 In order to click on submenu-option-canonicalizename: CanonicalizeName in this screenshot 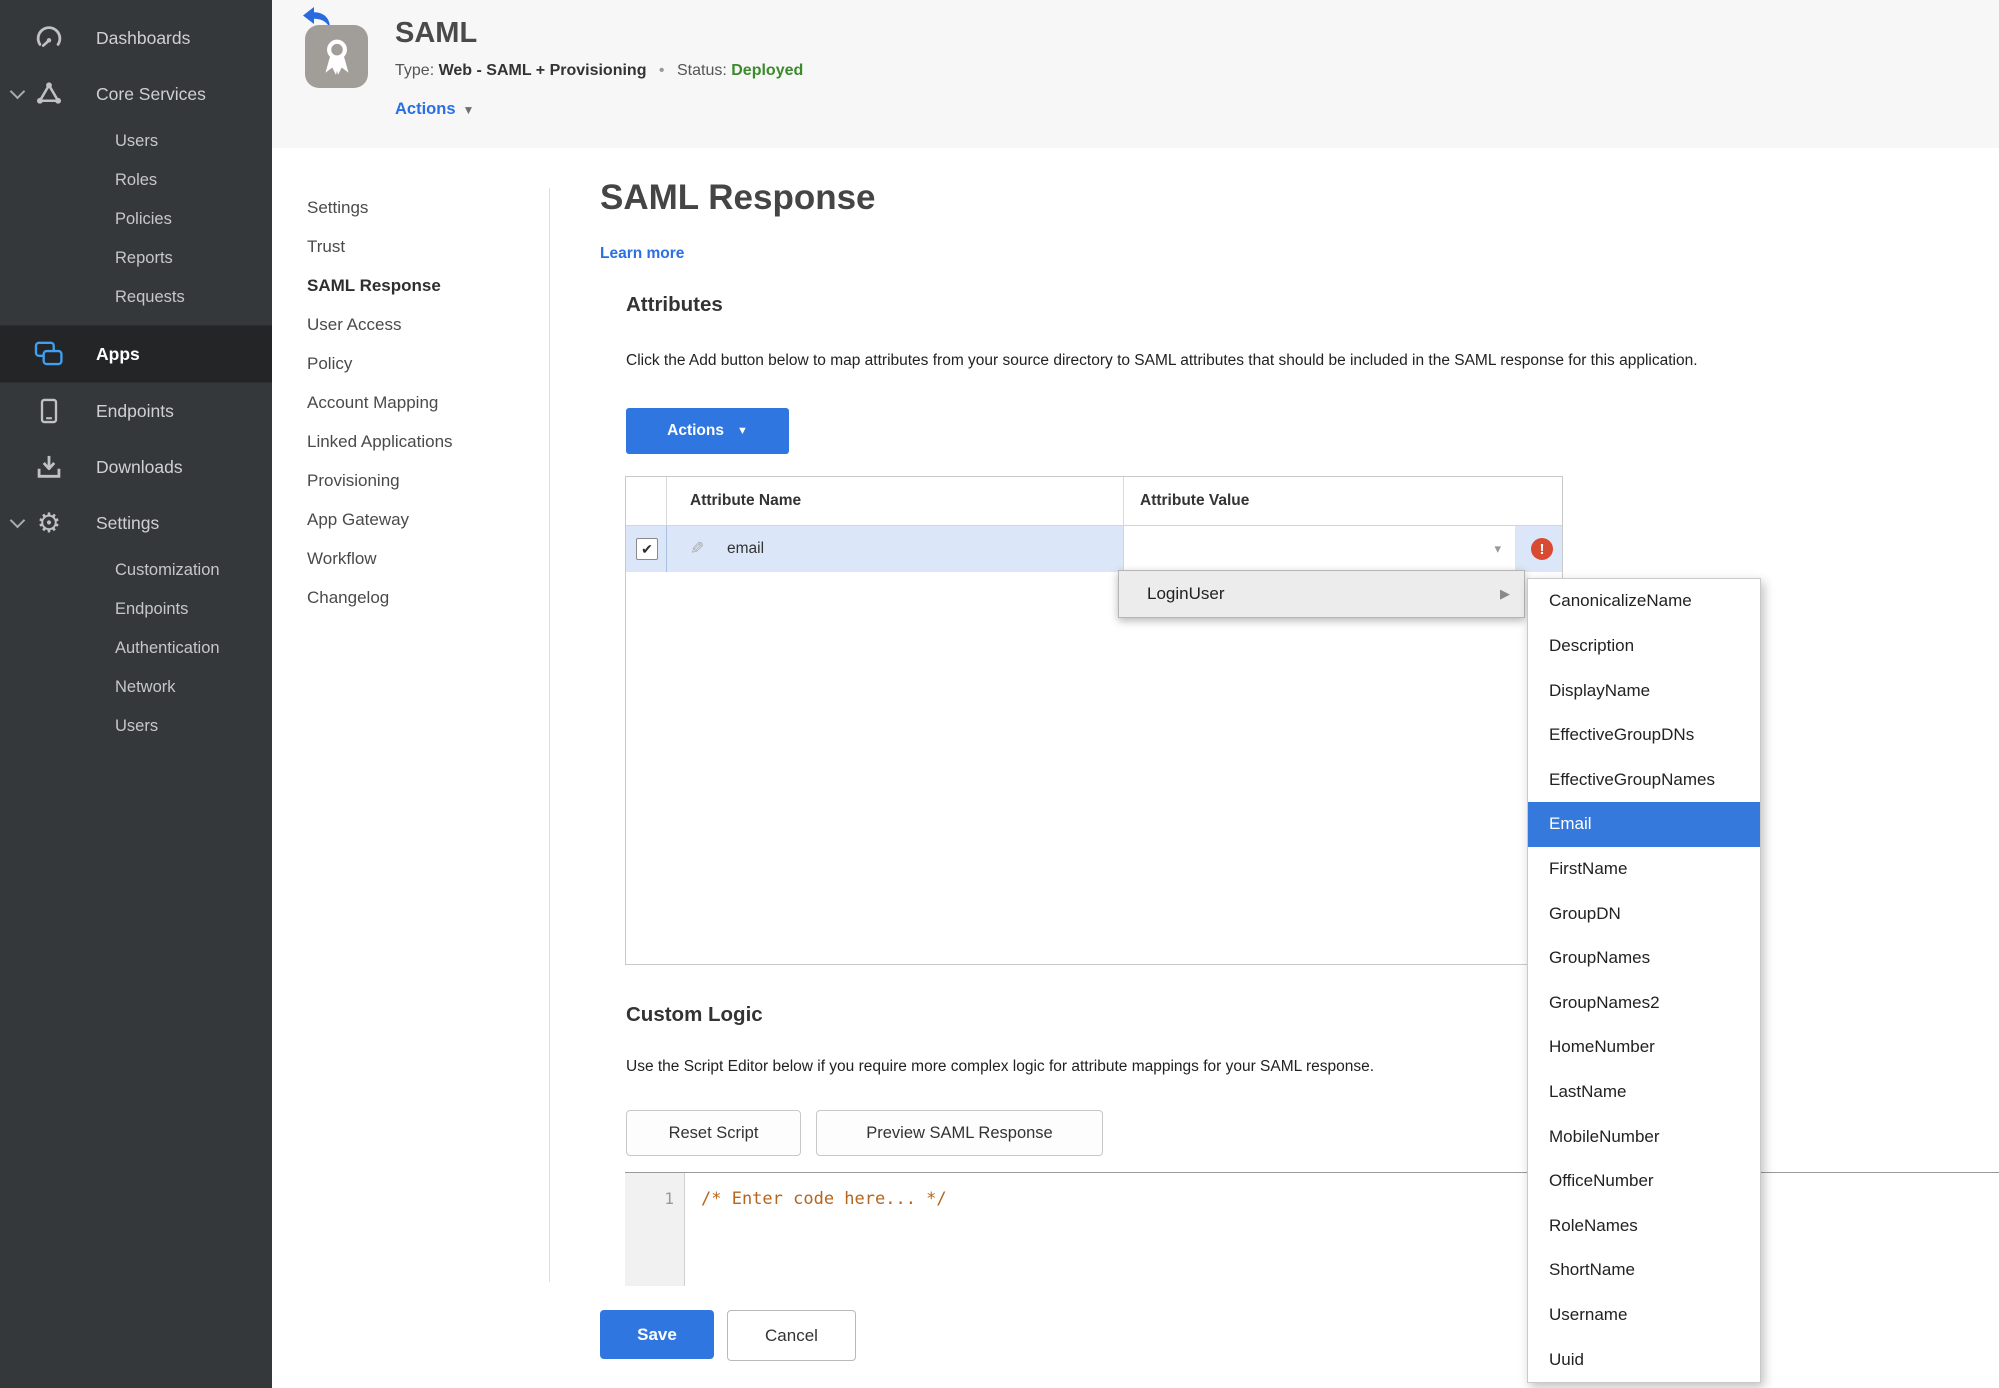, I will do `click(1644, 601)`.